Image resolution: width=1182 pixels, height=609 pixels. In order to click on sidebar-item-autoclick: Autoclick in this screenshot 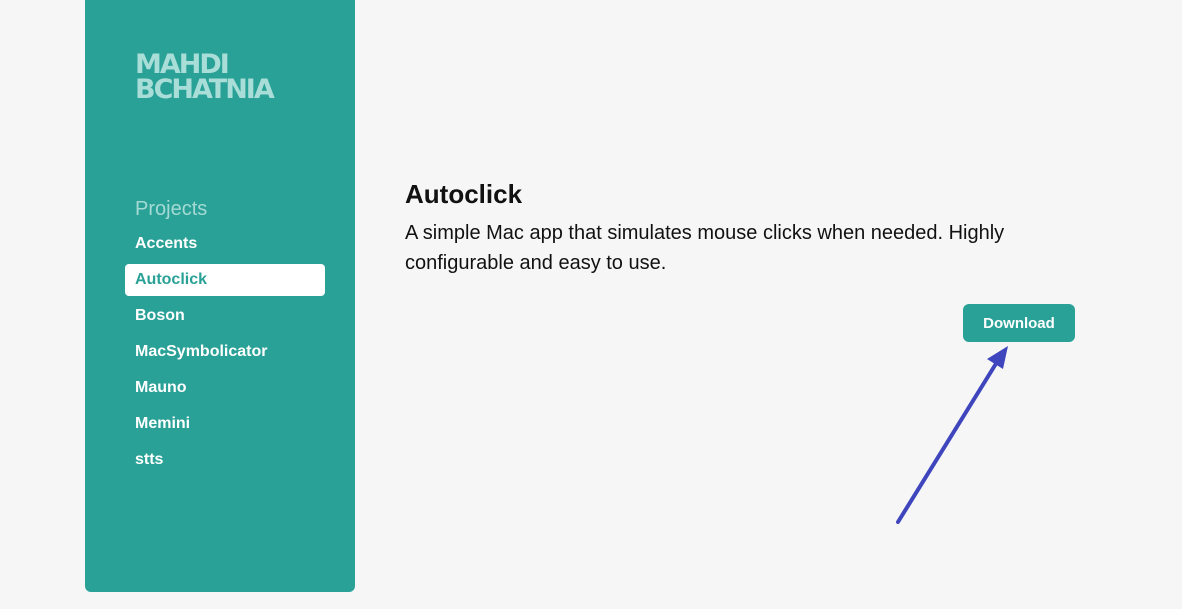, I will do `click(225, 280)`.